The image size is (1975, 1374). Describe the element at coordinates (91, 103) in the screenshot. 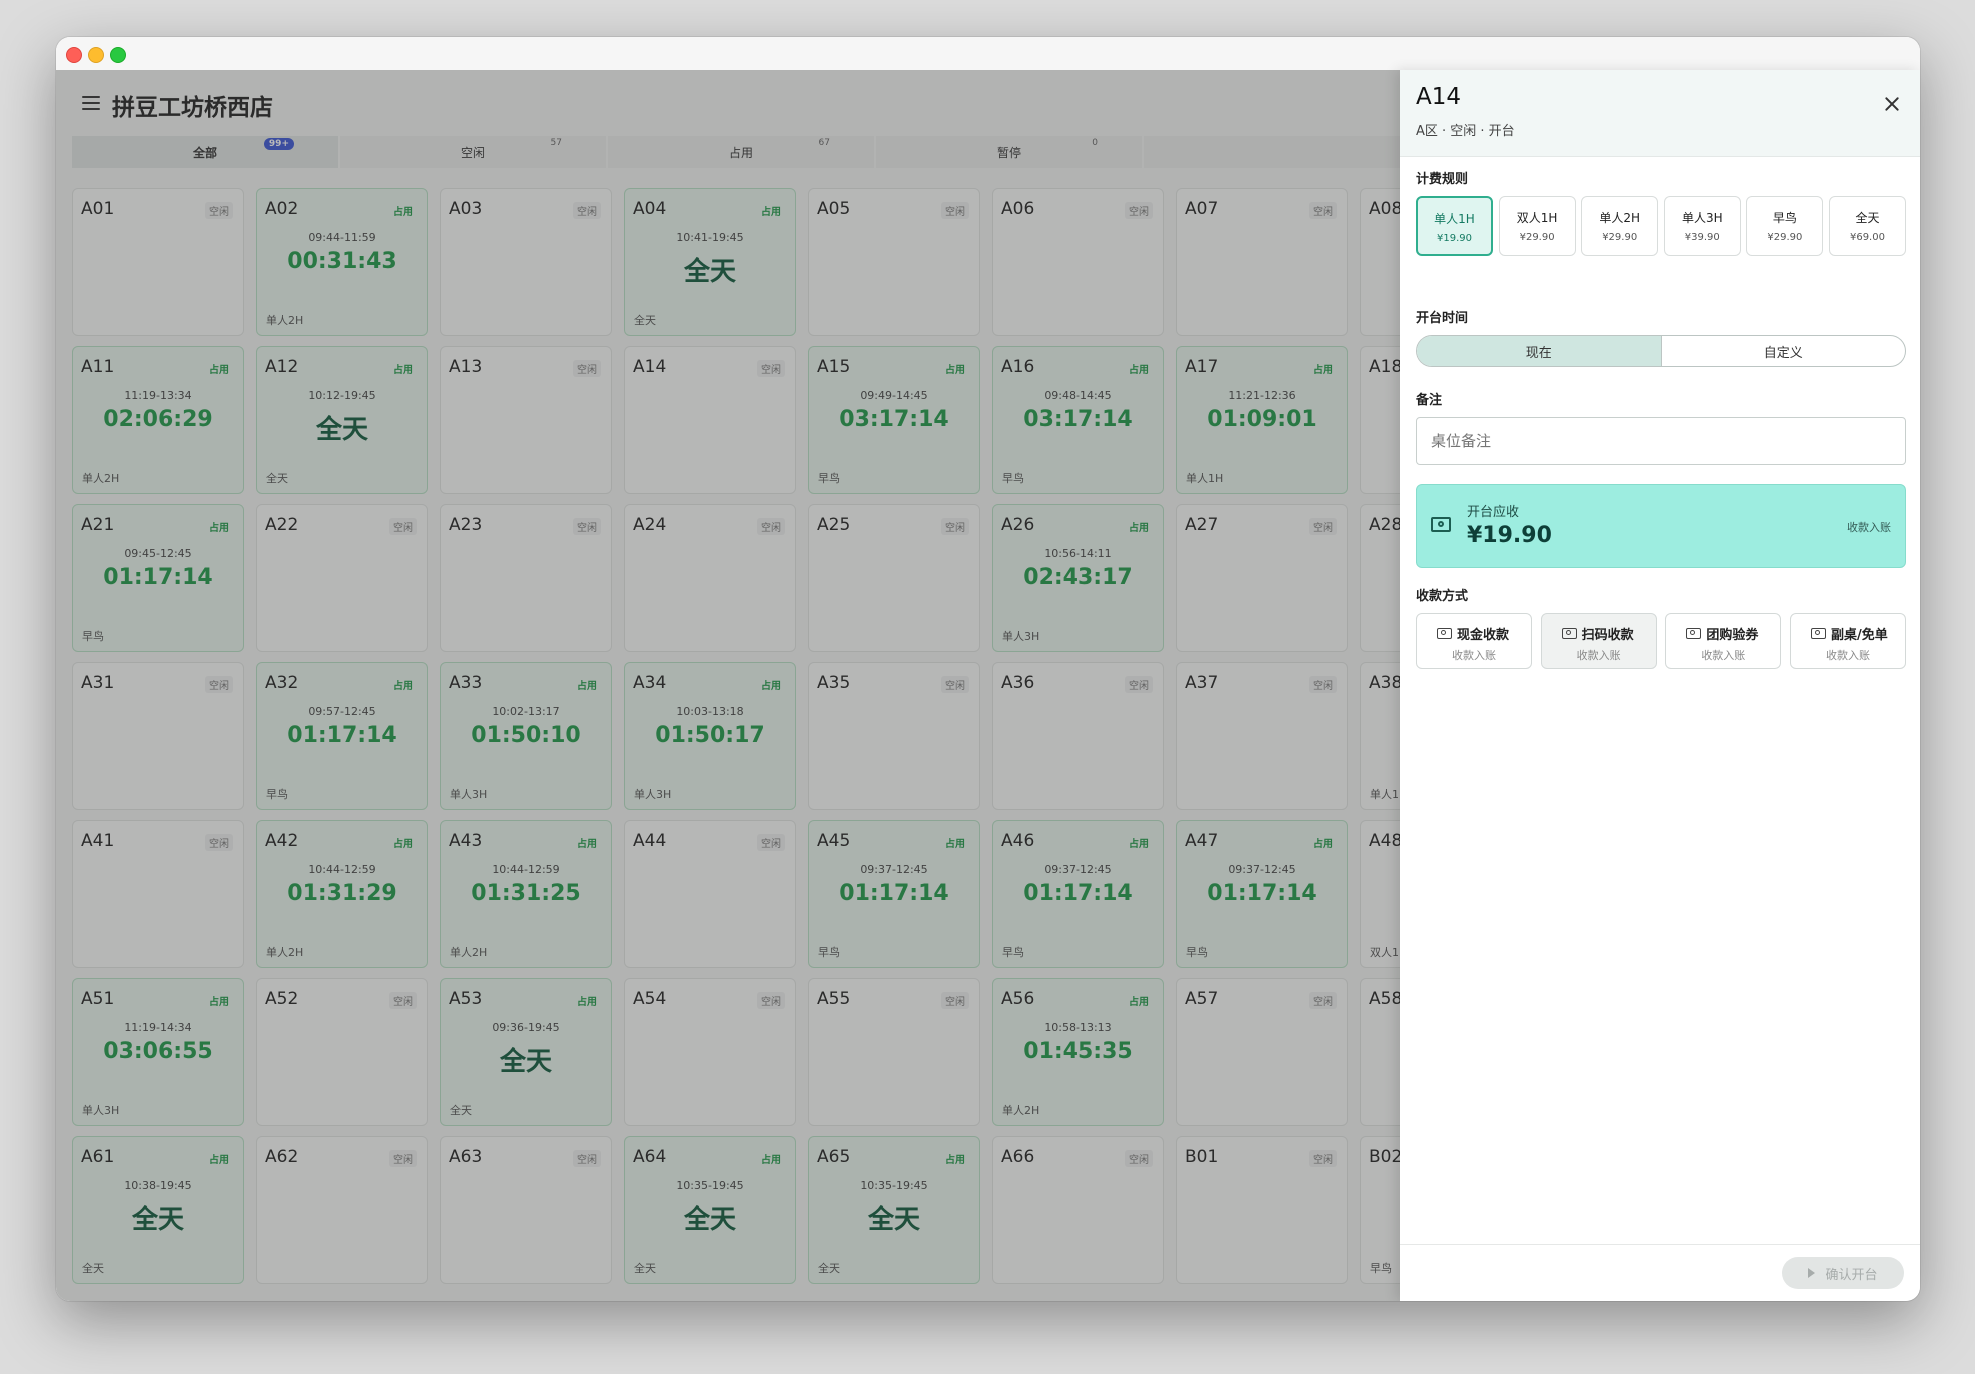

I see `menu-icon` at that location.